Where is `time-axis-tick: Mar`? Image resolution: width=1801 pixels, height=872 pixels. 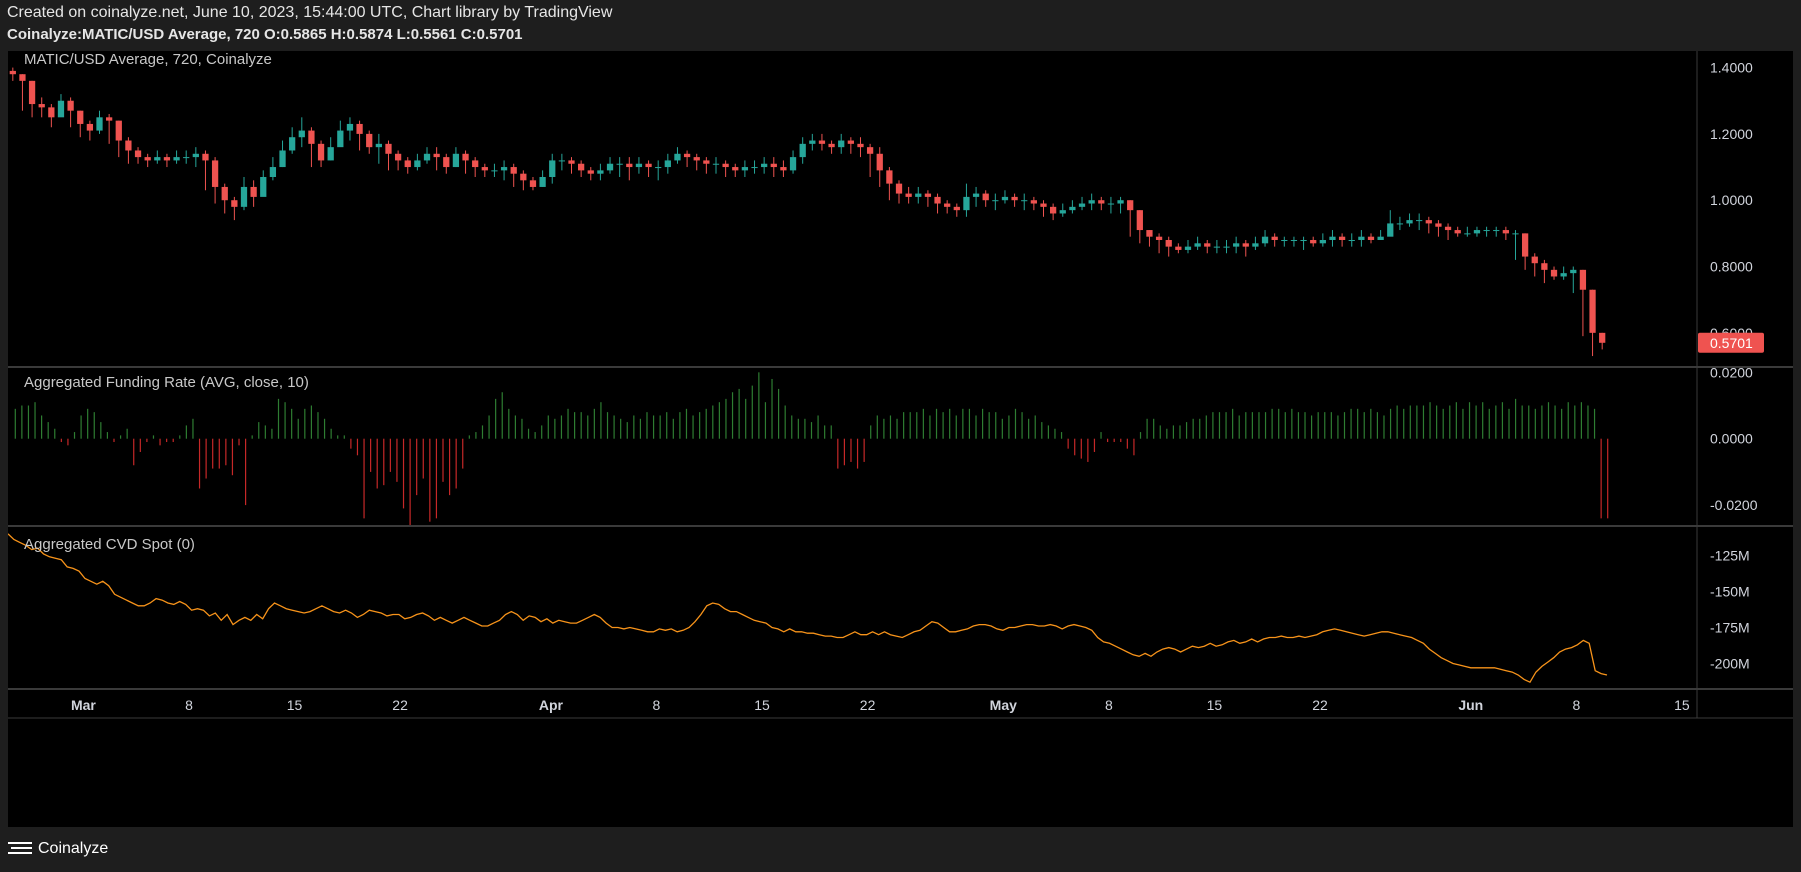
time-axis-tick: Mar is located at coordinates (83, 705).